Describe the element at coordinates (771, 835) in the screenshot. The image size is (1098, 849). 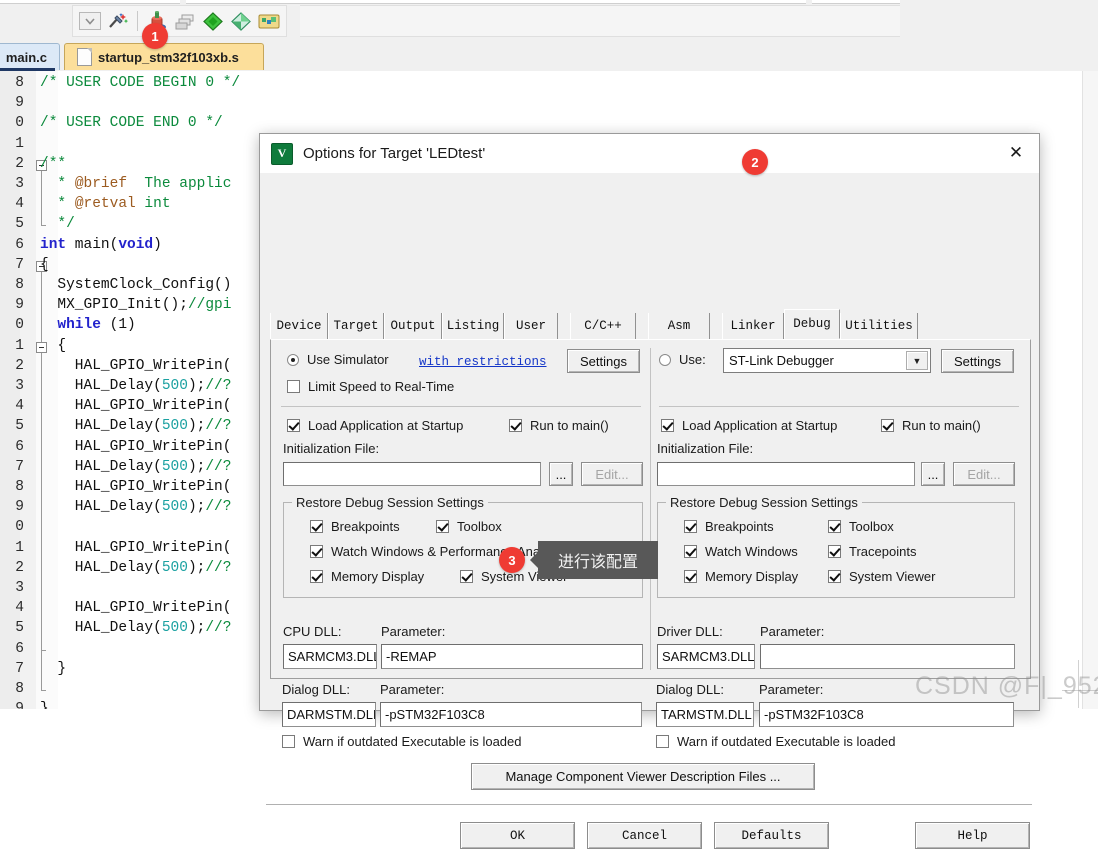
I see `defaults-button: Defaults` at that location.